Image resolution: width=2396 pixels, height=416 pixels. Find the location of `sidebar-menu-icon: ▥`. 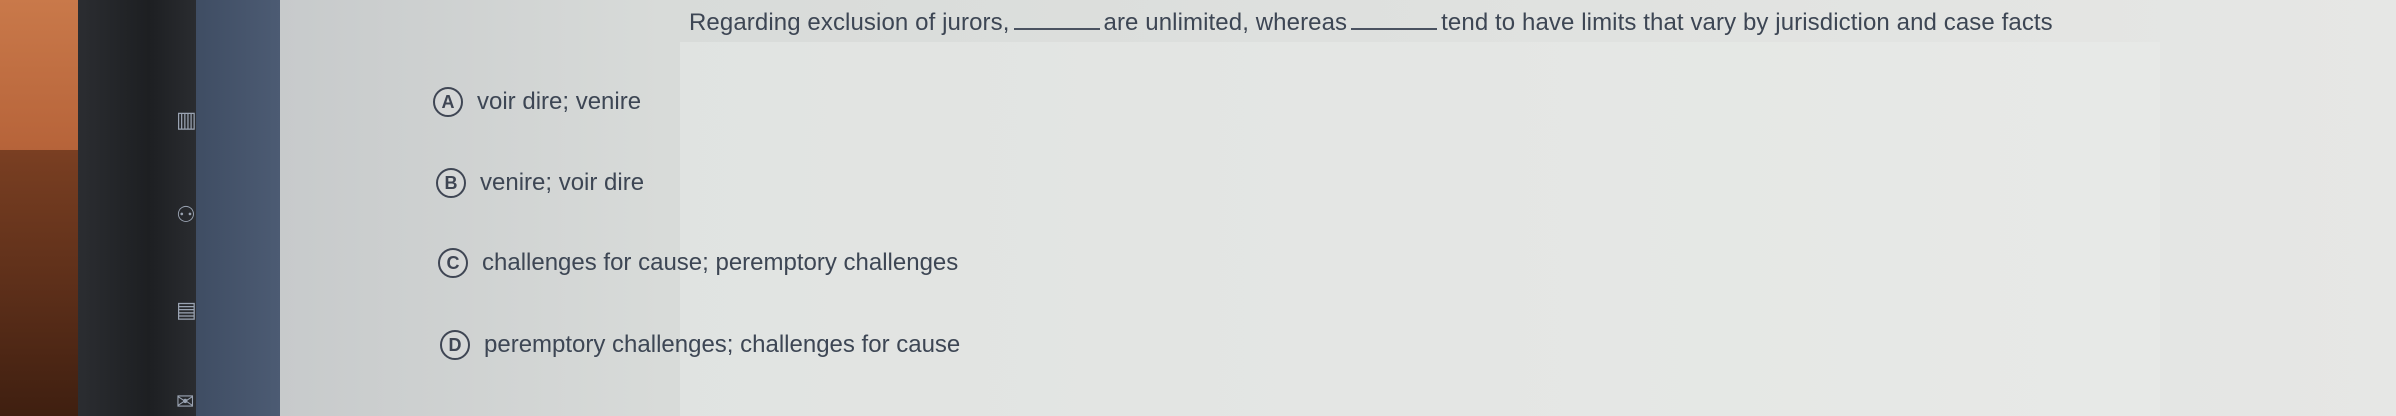

sidebar-menu-icon: ▥ is located at coordinates (187, 121).